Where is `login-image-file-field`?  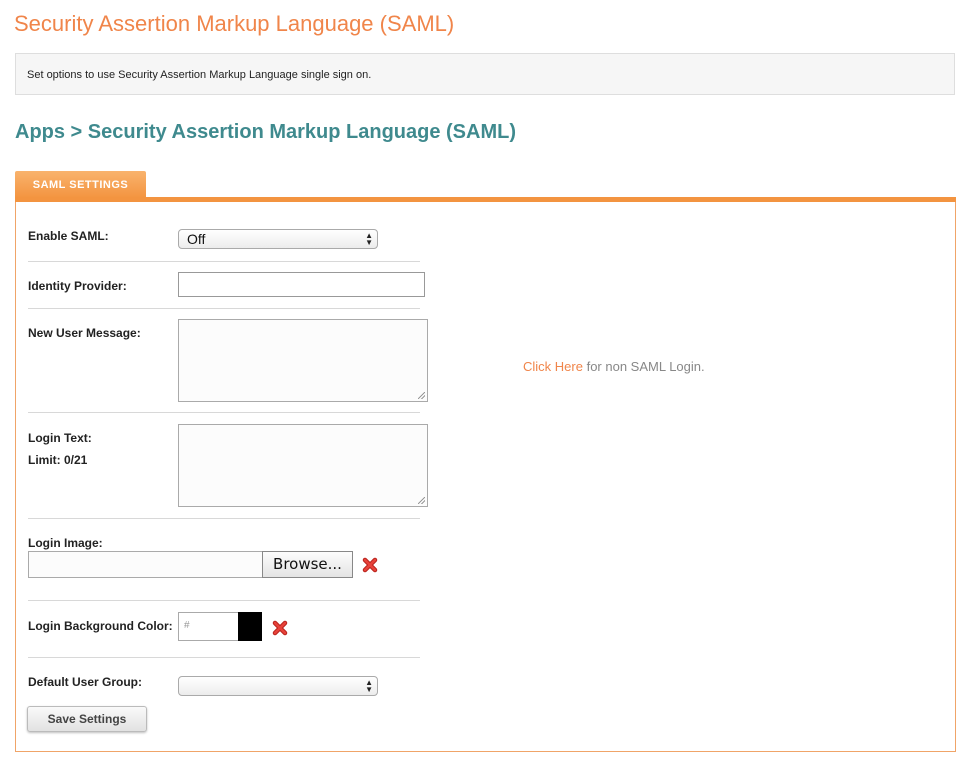 login-image-file-field is located at coordinates (145, 564).